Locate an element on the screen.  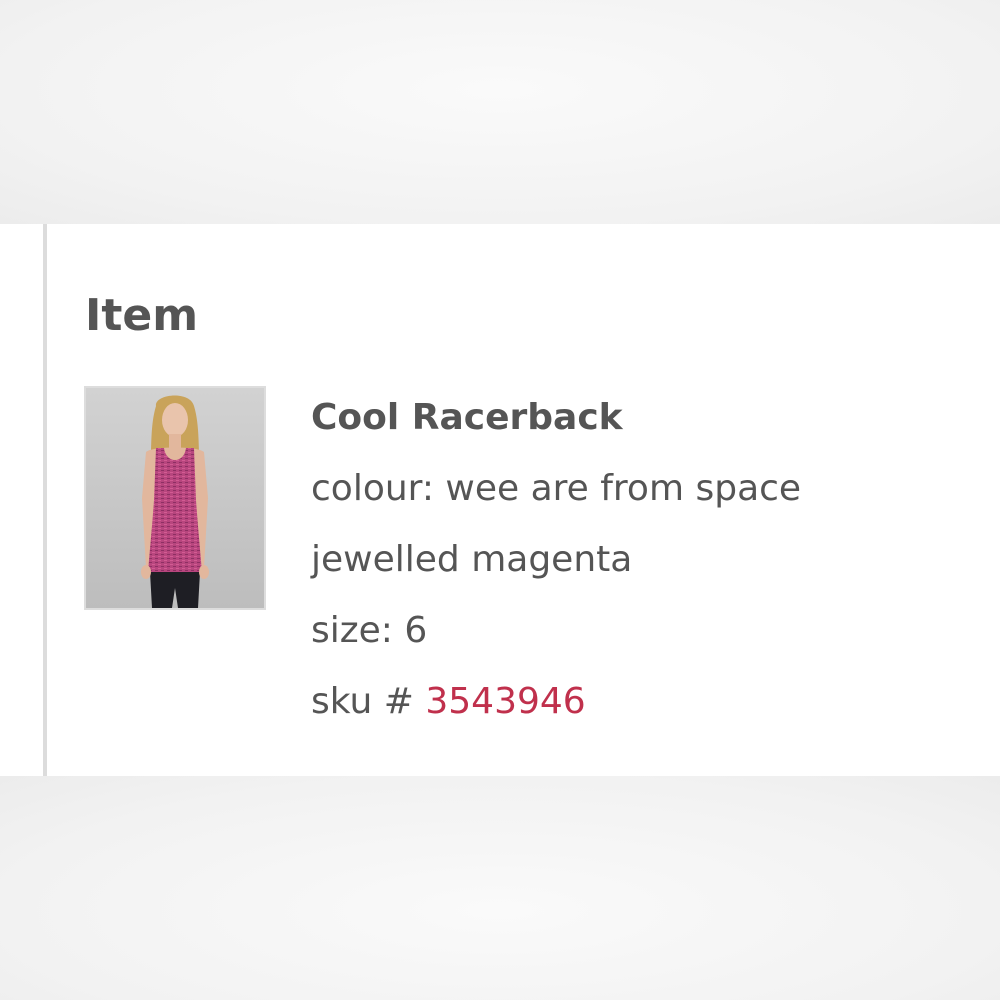
size-text: size: 6 is located at coordinates (369, 630).